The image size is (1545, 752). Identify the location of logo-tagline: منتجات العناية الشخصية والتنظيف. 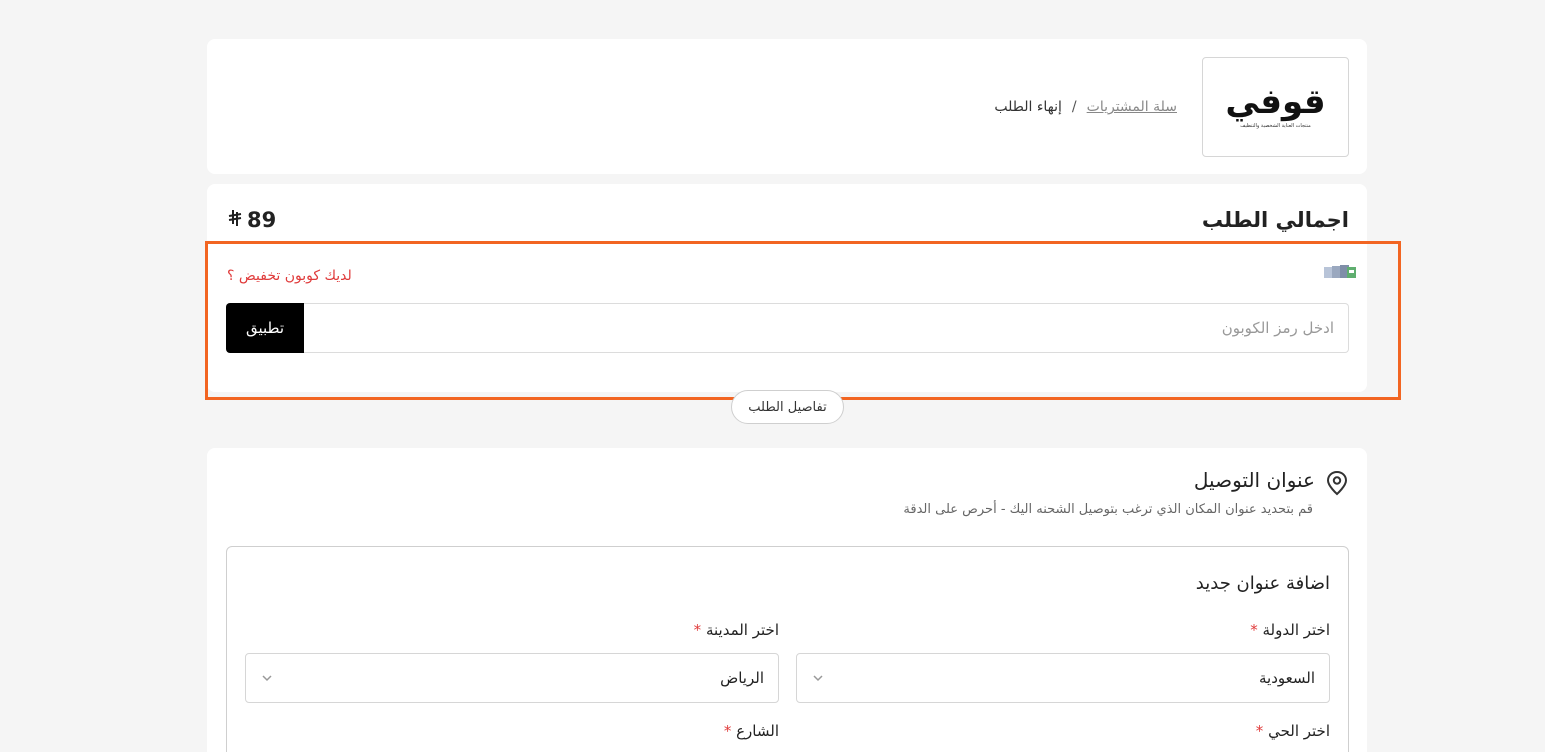
(1275, 126).